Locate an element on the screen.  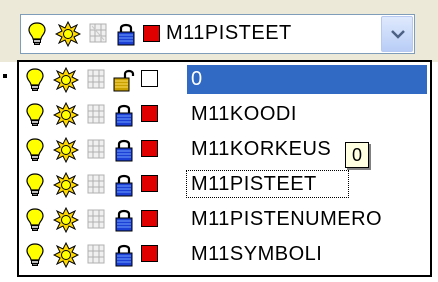
layer-name: M11PISTEET is located at coordinates (254, 184).